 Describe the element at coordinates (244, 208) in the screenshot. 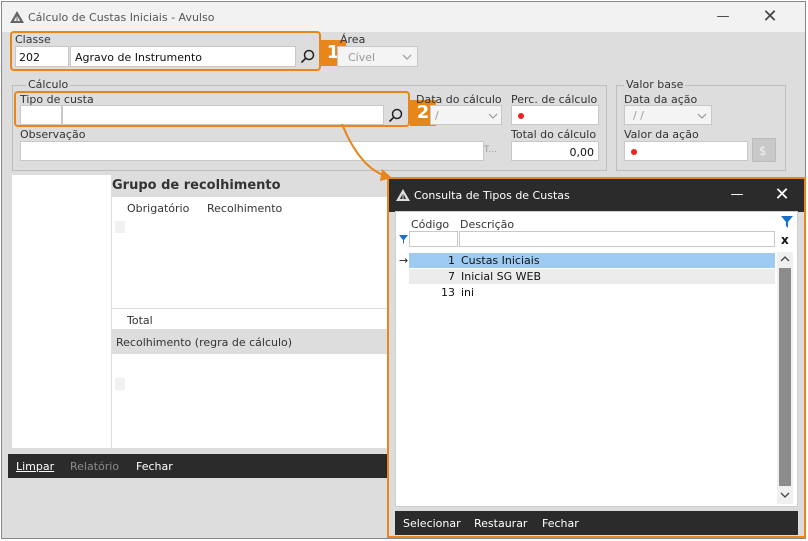

I see `grupo-col-recolhimento: Recolhimento` at that location.